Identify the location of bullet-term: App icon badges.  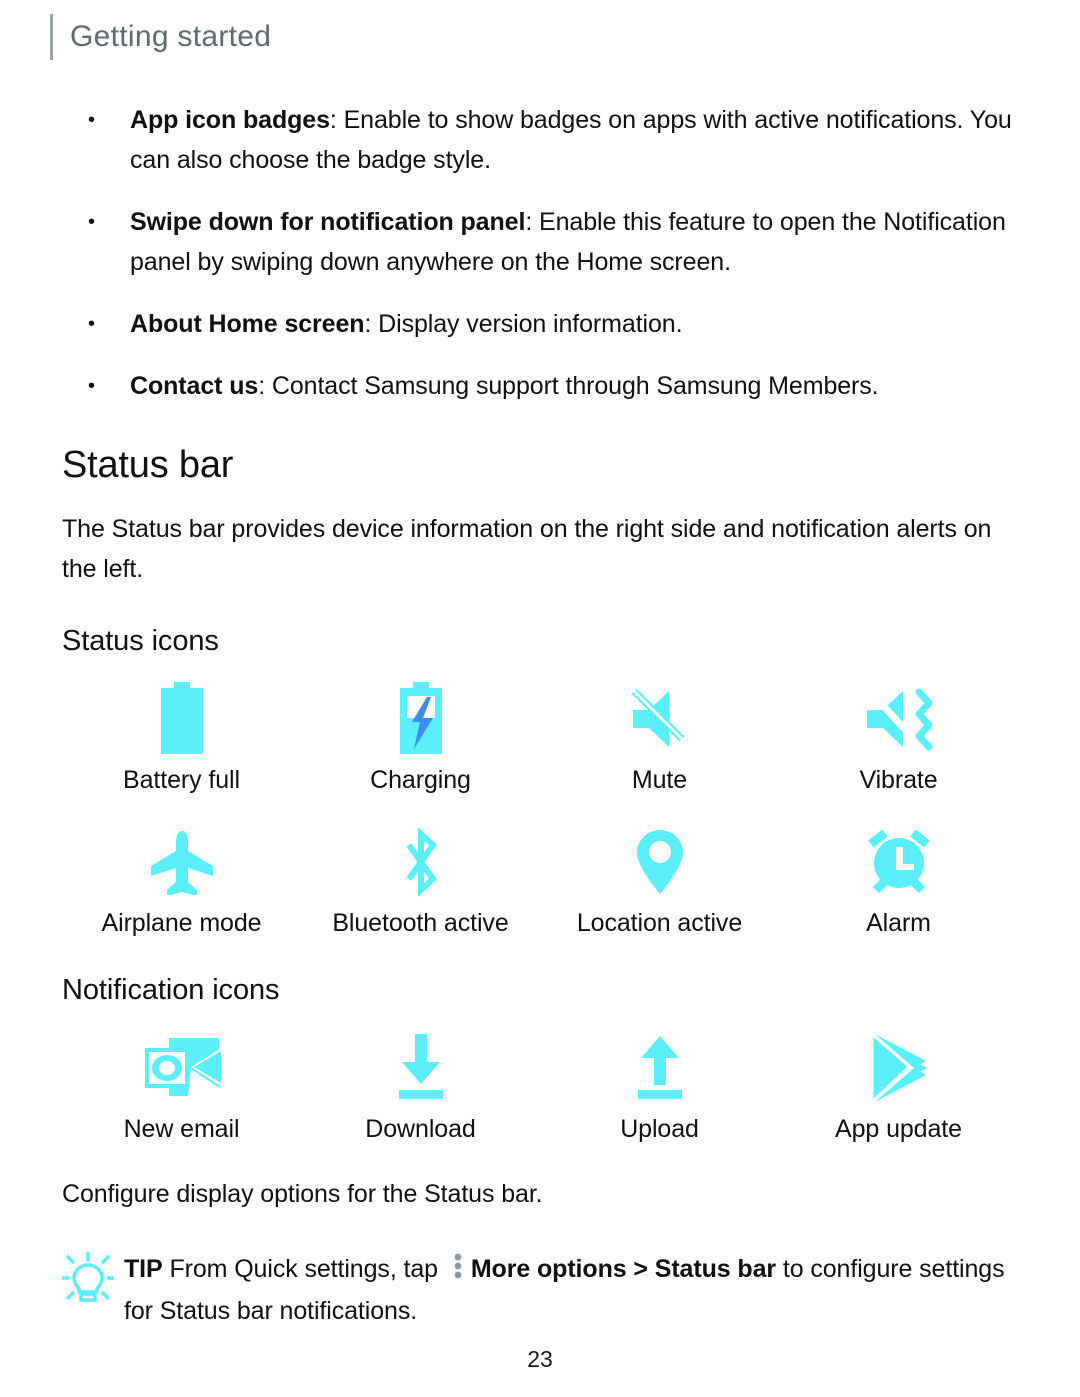
(230, 120).